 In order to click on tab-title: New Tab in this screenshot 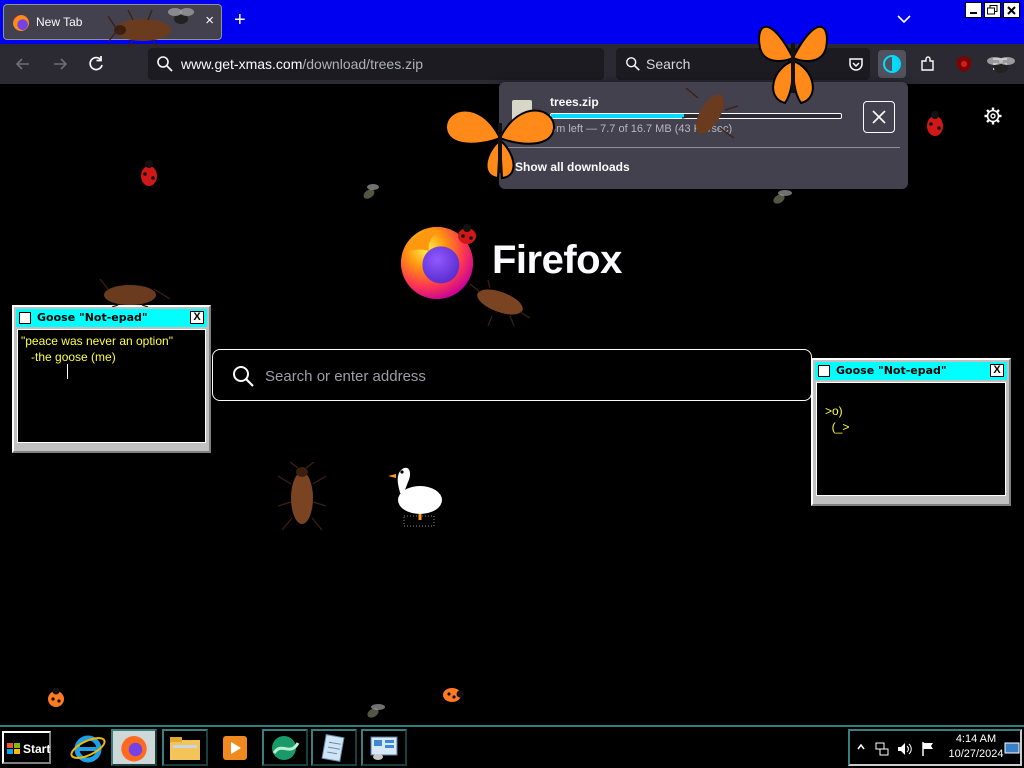, I will do `click(59, 22)`.